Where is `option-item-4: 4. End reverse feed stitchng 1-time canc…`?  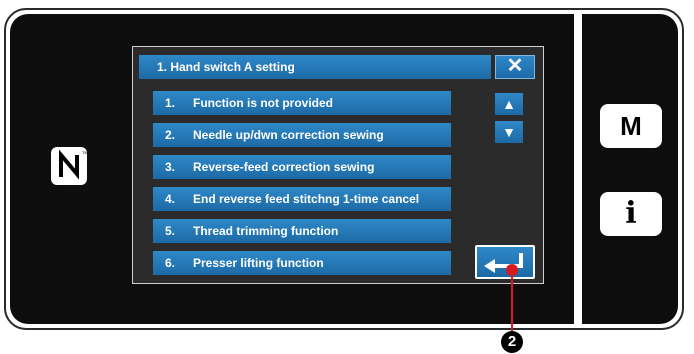
option-item-4: 4. End reverse feed stitchng 1-time canc… is located at coordinates (302, 199).